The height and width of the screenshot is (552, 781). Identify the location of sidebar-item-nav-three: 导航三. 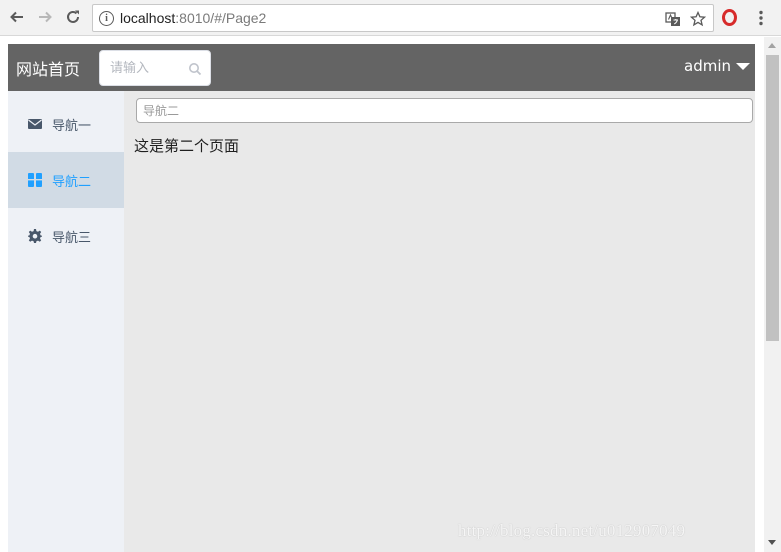
(66, 236).